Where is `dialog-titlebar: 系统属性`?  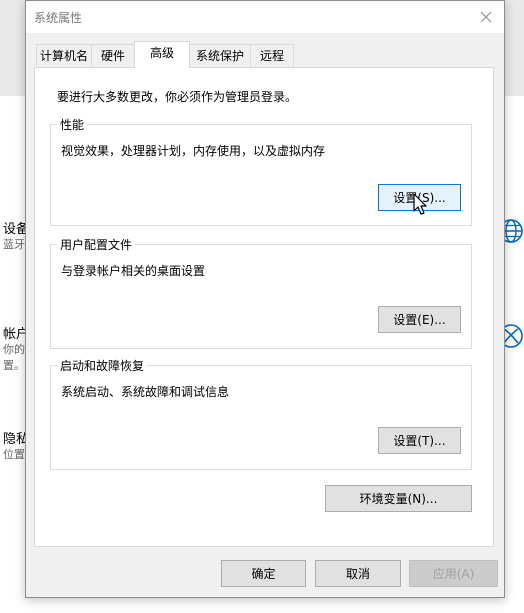 dialog-titlebar: 系统属性 is located at coordinates (265, 17).